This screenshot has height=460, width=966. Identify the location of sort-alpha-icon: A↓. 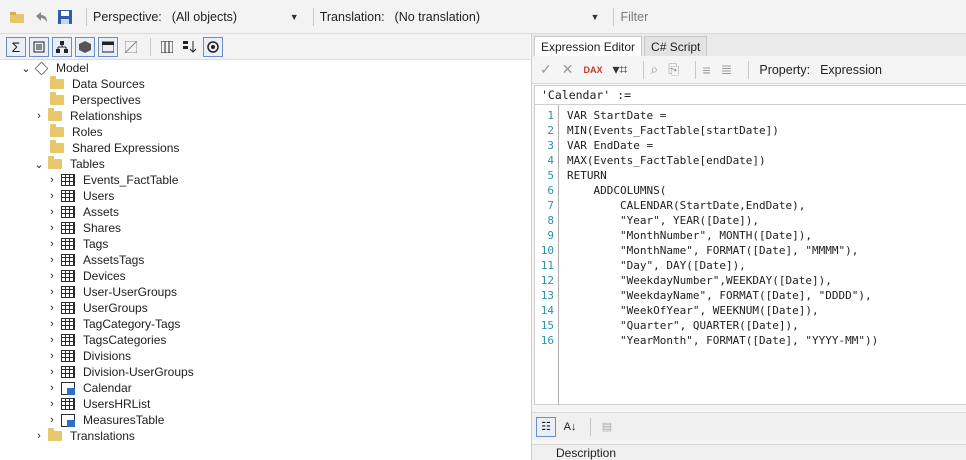
(570, 427).